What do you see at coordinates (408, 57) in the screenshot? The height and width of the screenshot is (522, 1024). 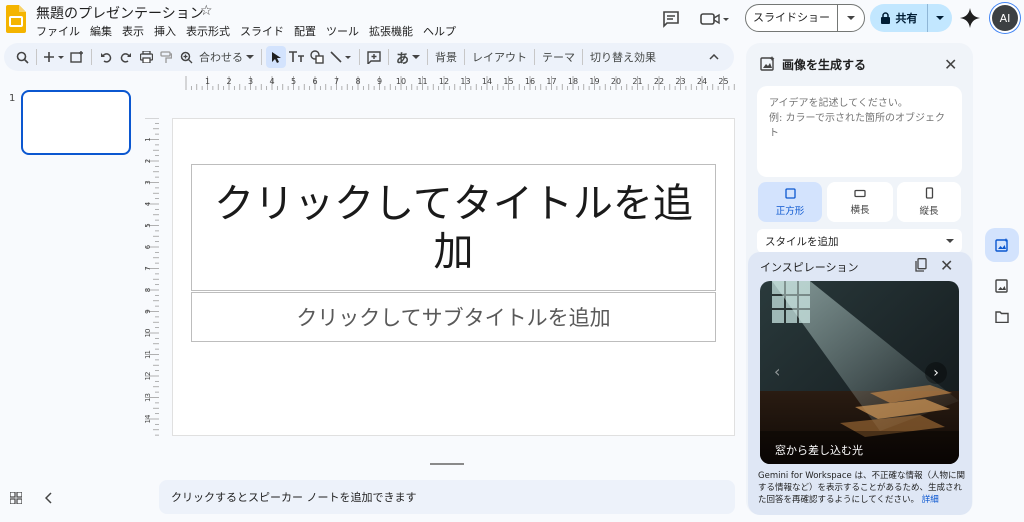 I see `input-method-button: あ` at bounding box center [408, 57].